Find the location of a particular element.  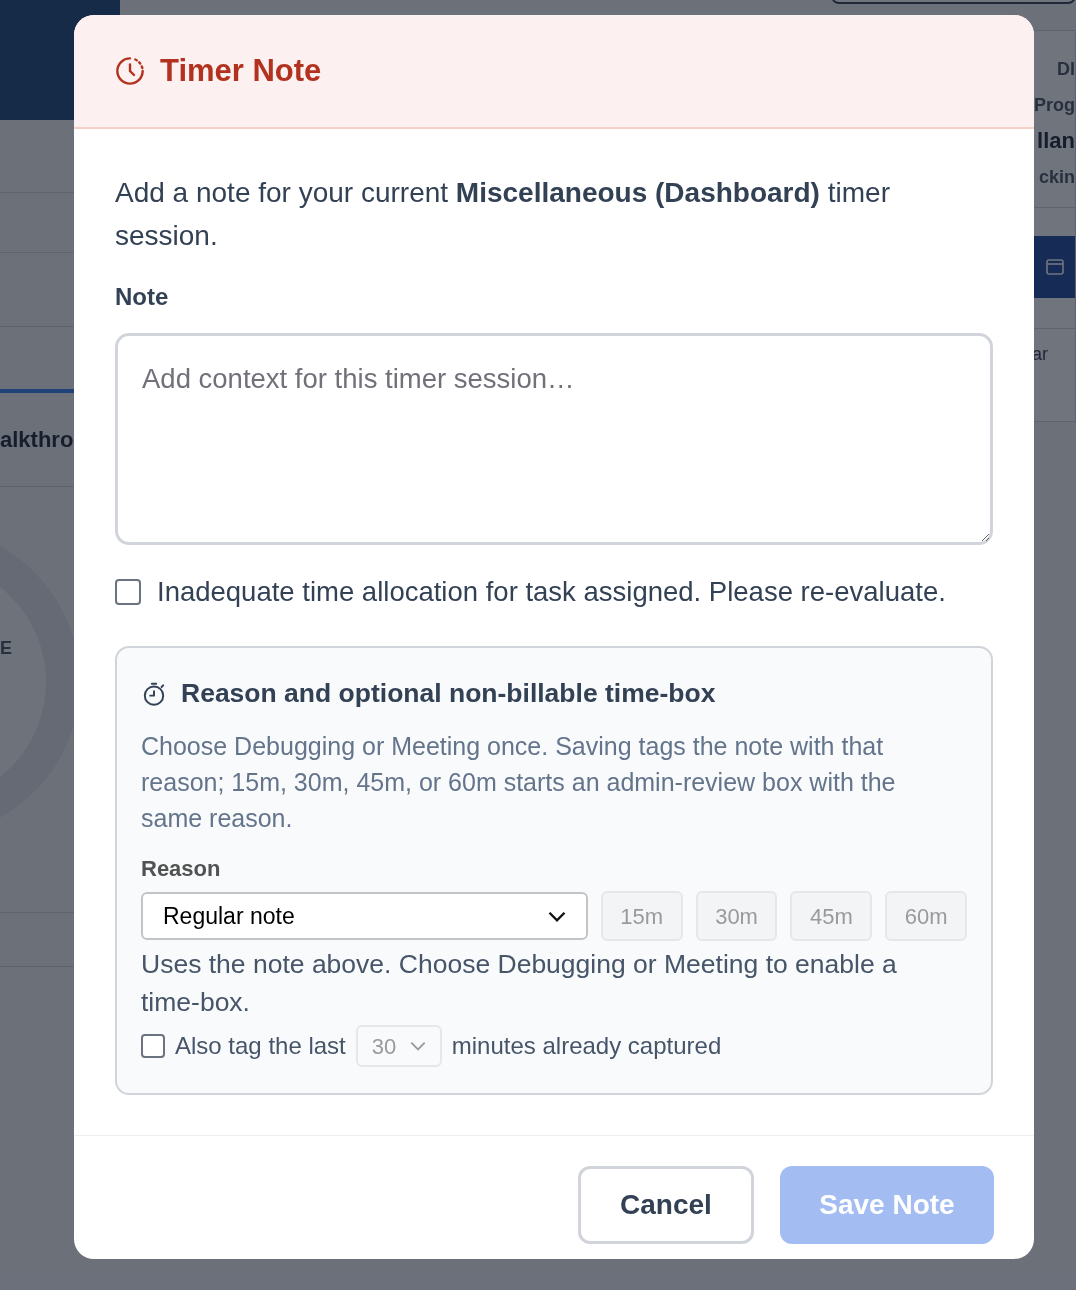

dialog-title: Timer Note is located at coordinates (241, 70).